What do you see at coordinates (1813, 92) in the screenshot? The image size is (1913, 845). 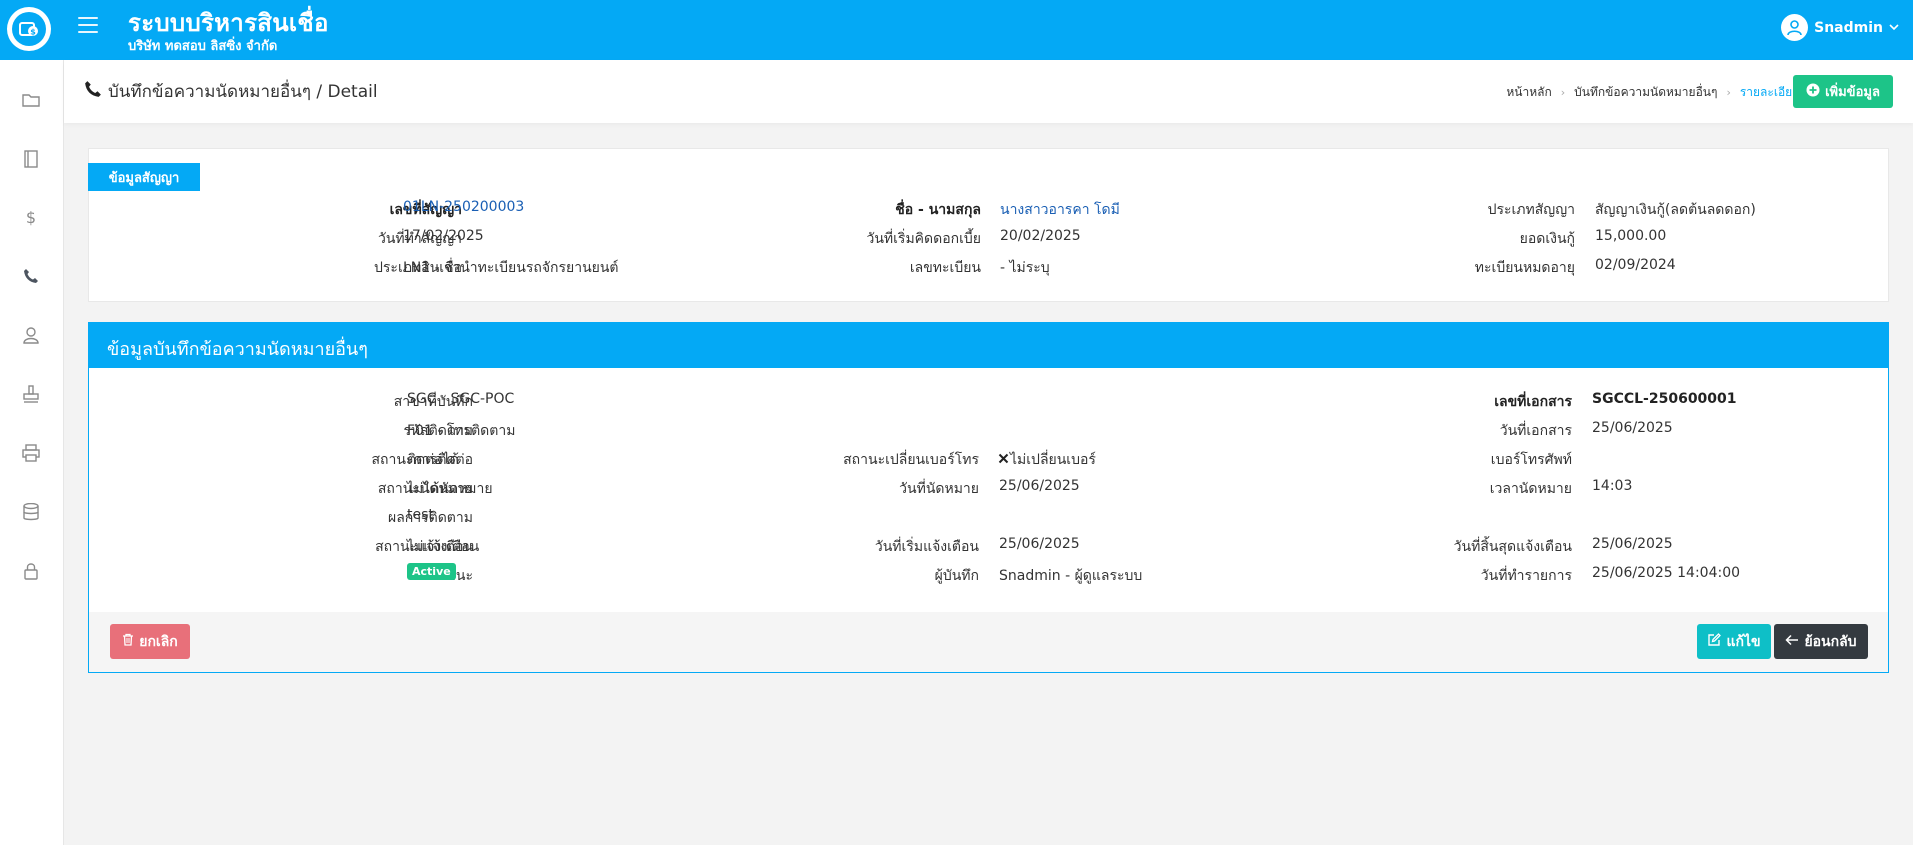 I see `plus-circle-icon` at bounding box center [1813, 92].